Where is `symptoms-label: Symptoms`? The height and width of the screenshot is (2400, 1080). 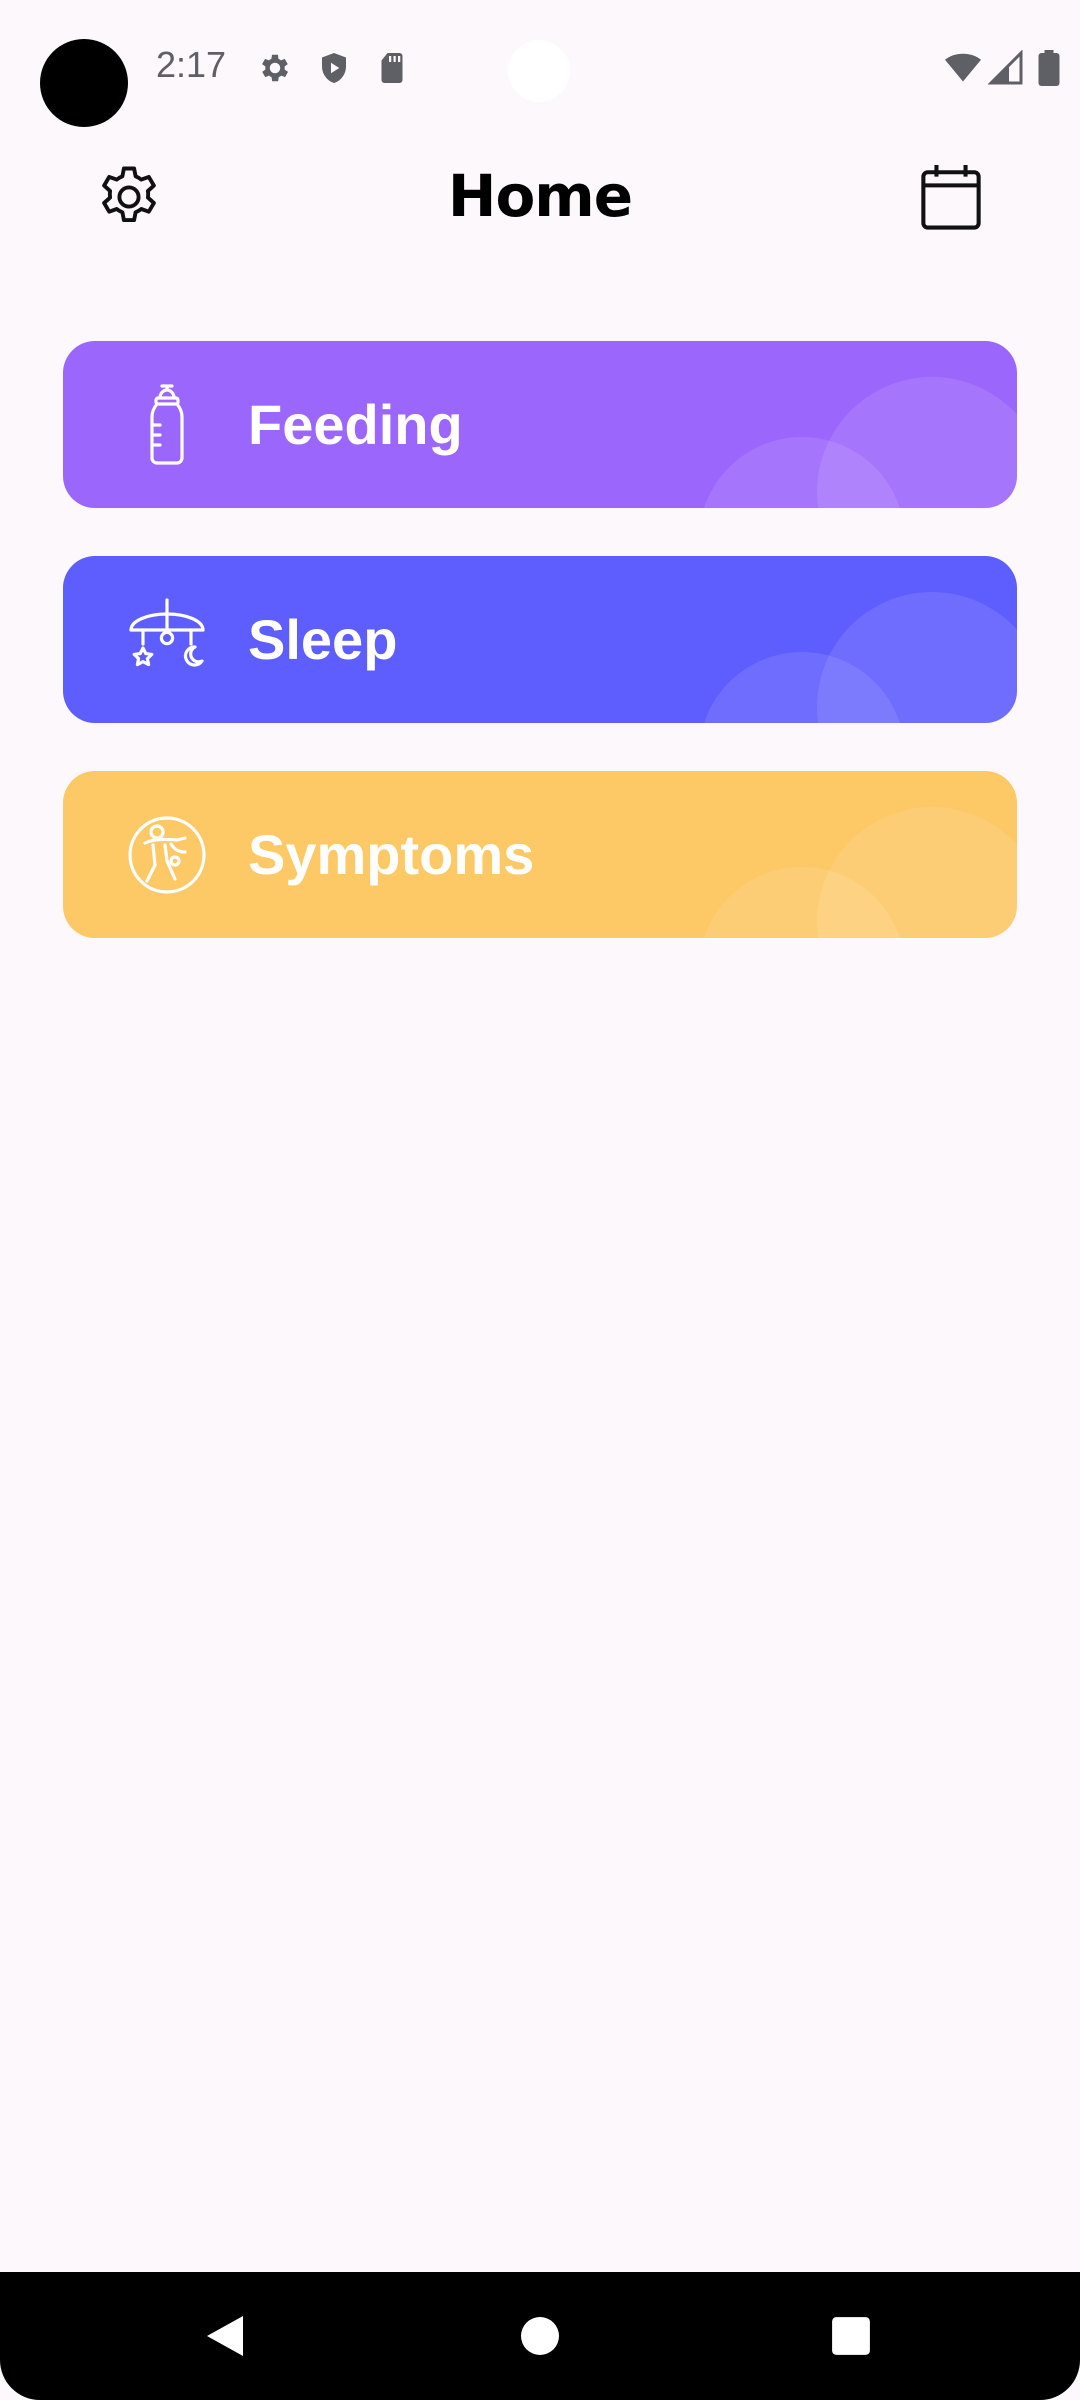
symptoms-label: Symptoms is located at coordinates (391, 854).